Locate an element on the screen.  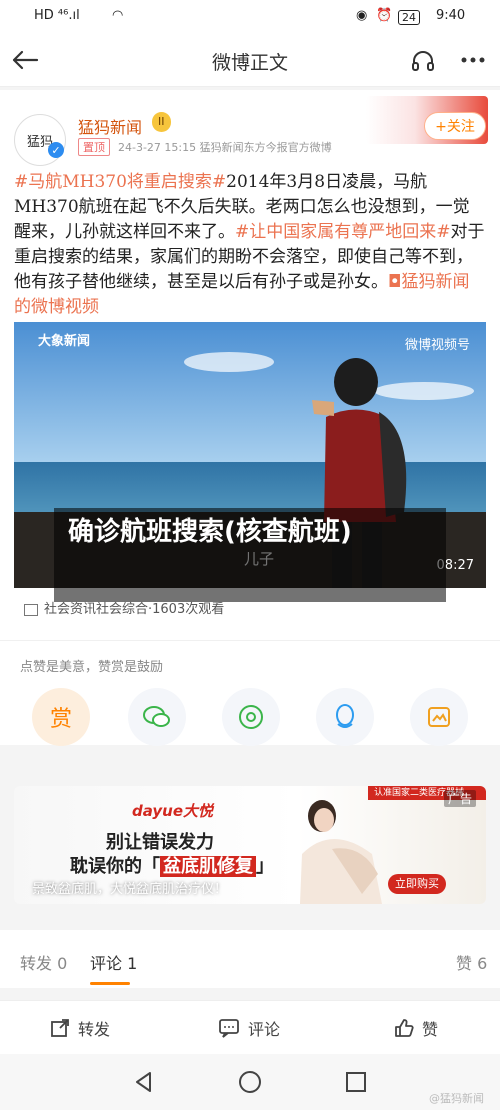
thumbs-up-icon is located at coordinates (404, 1028).